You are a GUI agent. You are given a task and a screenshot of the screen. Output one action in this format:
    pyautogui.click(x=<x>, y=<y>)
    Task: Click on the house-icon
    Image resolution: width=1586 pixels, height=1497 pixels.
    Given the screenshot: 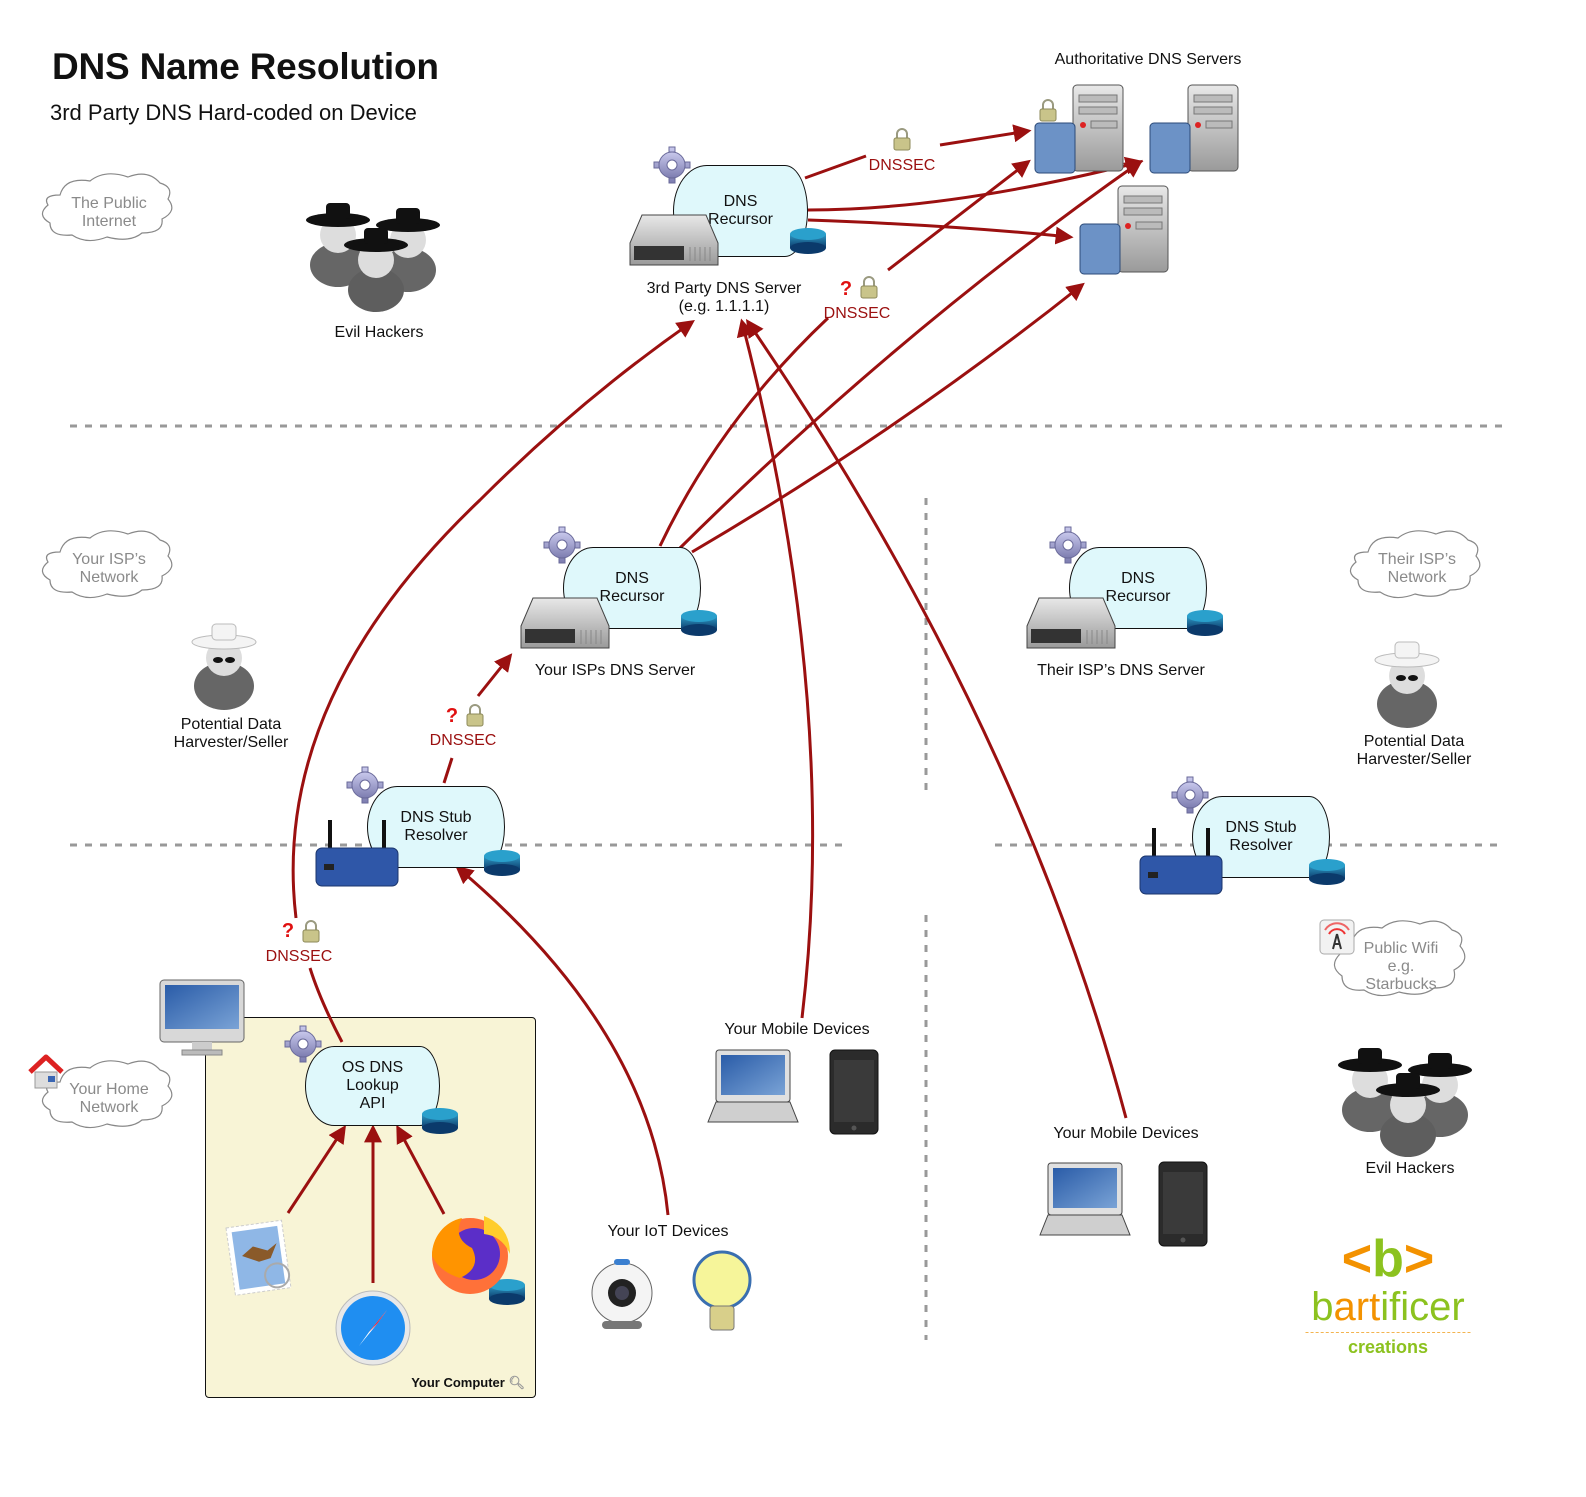 What is the action you would take?
    pyautogui.click(x=46, y=1071)
    